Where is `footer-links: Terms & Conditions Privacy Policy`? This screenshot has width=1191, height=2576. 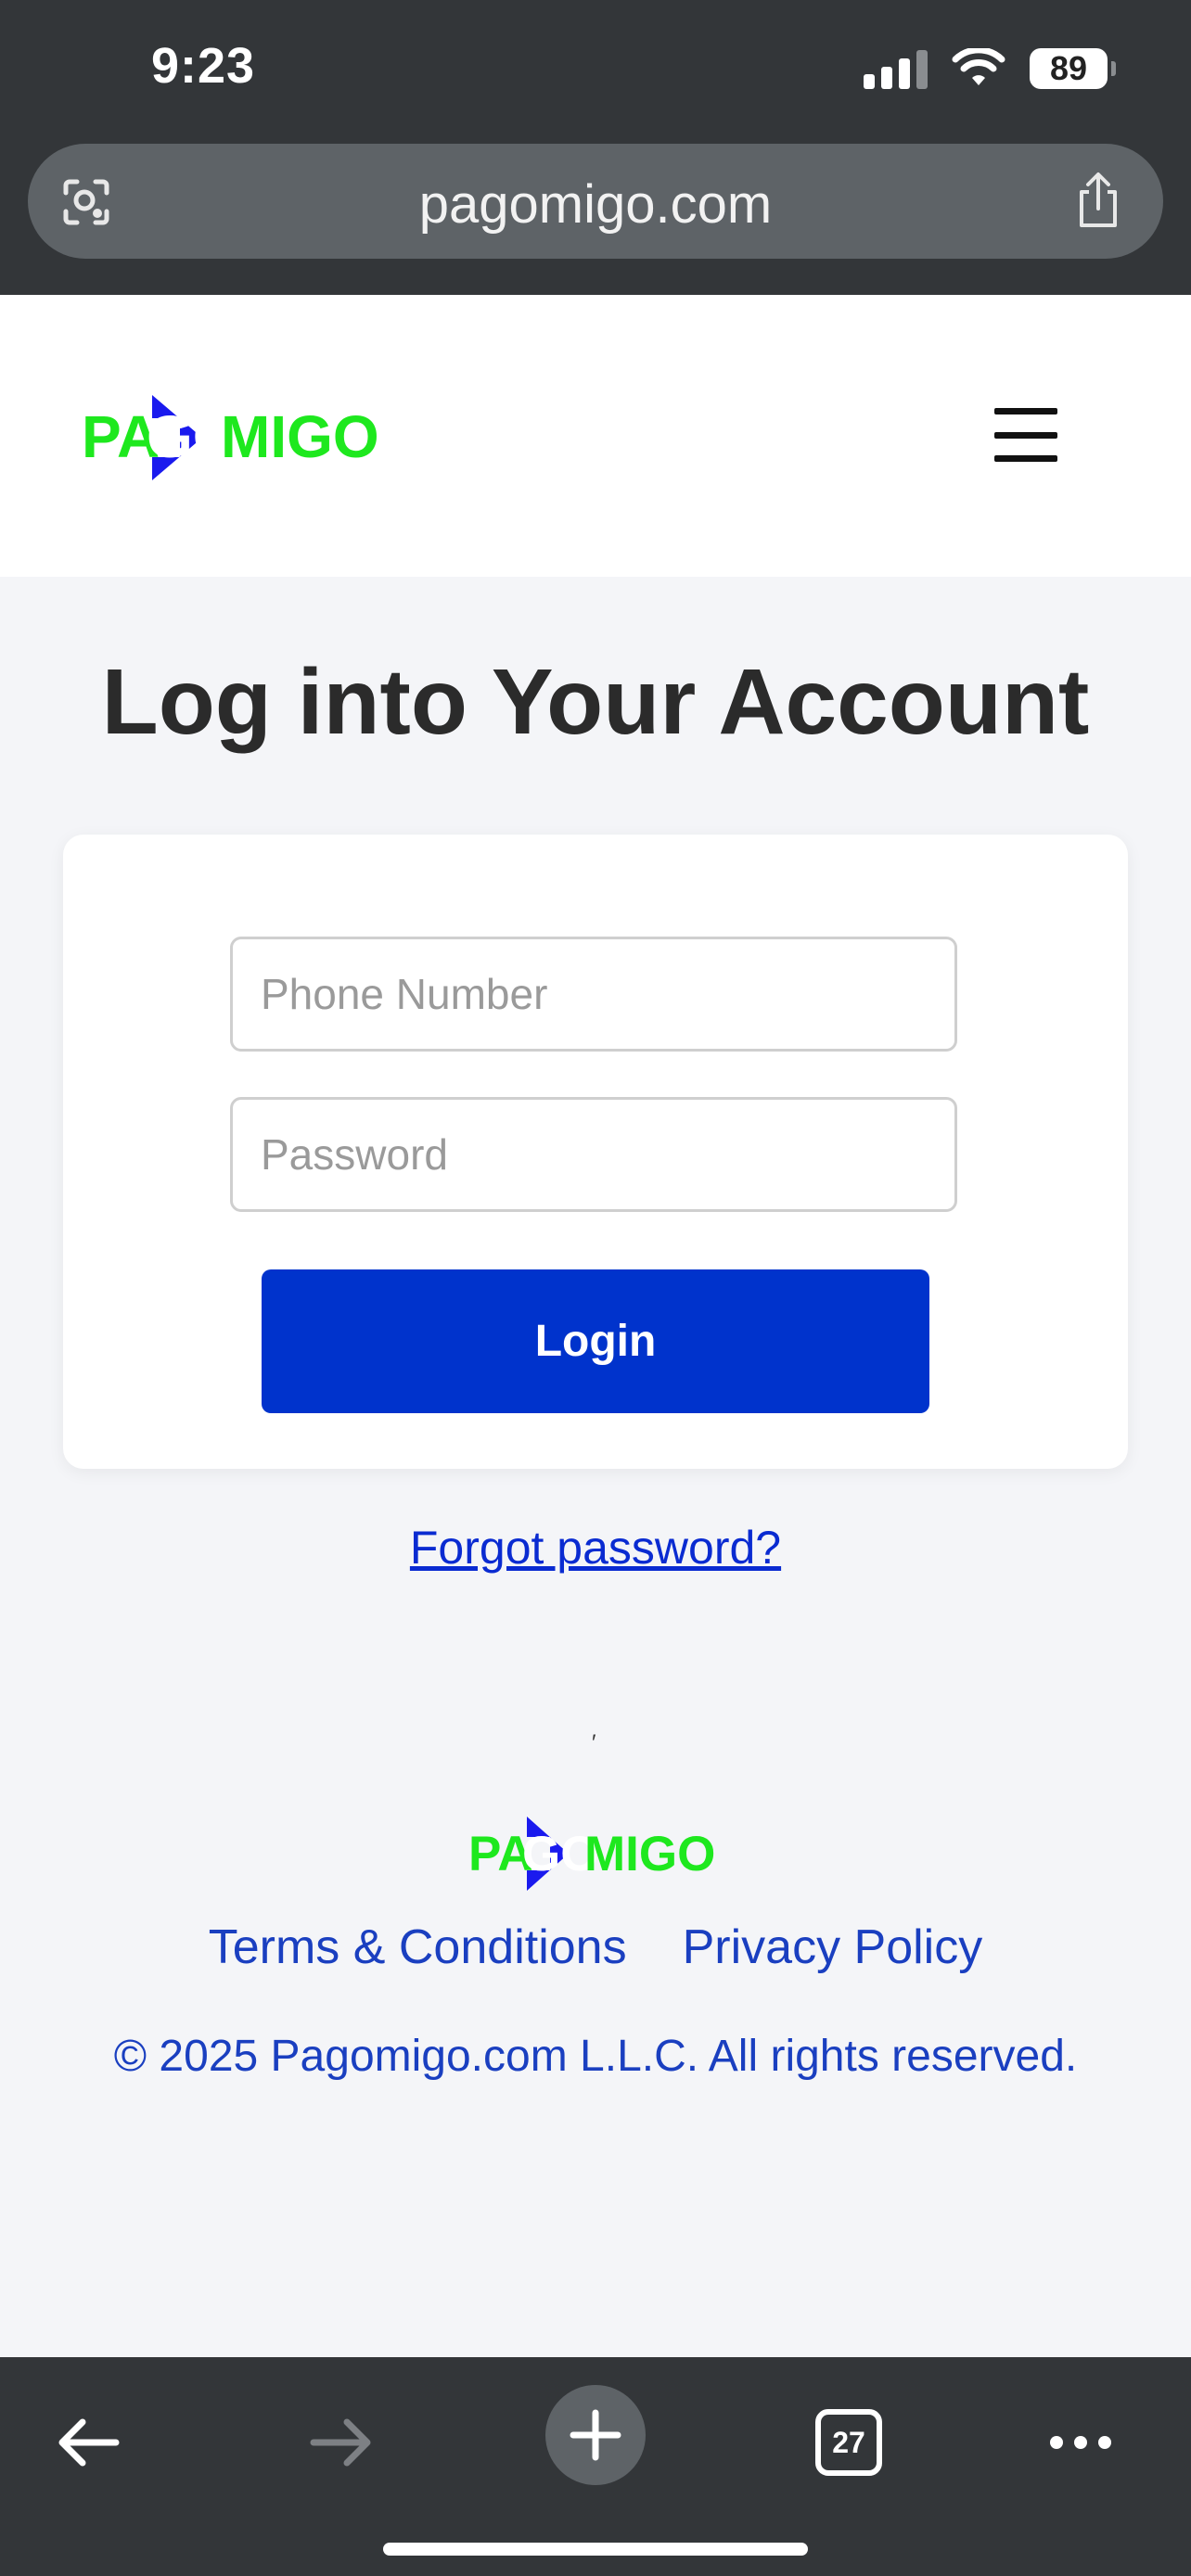
footer-links: Terms & Conditions Privacy Policy is located at coordinates (595, 1947).